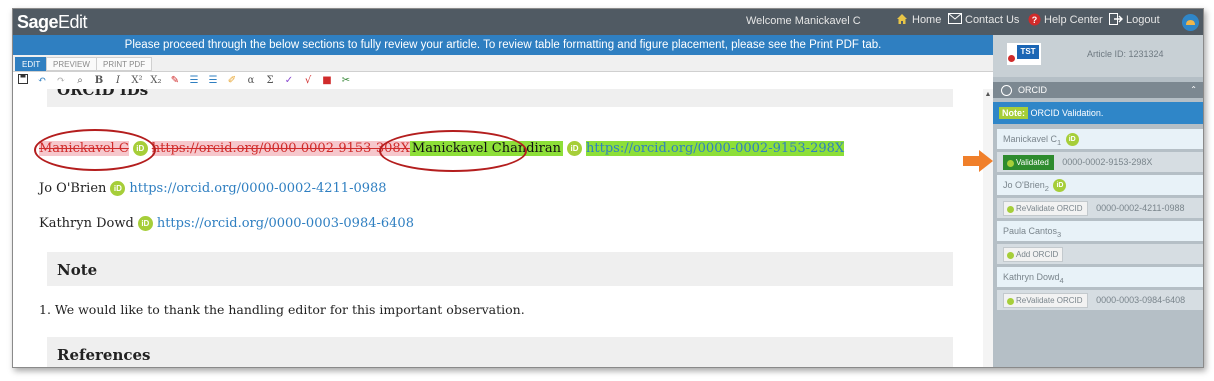  What do you see at coordinates (1125, 54) in the screenshot?
I see `article-id: Article ID: 1231324` at bounding box center [1125, 54].